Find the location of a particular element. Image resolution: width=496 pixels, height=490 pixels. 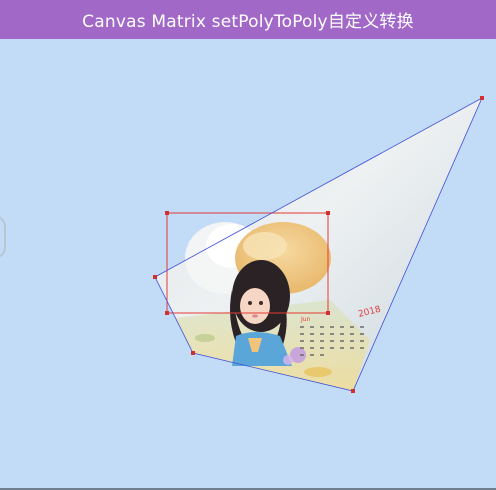

page-title: Canvas Matrix setPolyToPoly自定义转换 is located at coordinates (248, 22).